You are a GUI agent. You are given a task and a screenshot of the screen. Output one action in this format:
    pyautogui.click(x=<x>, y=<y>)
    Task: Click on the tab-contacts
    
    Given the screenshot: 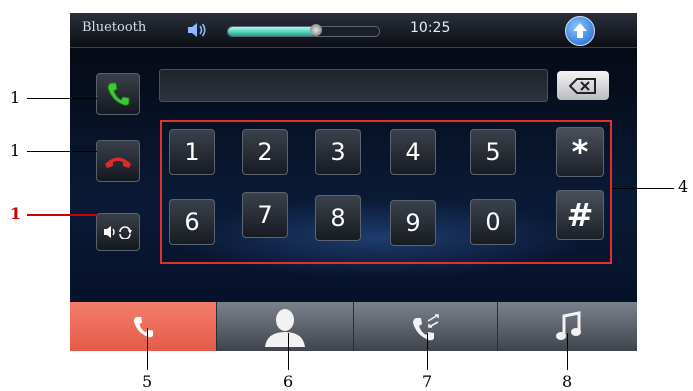 What is the action you would take?
    pyautogui.click(x=285, y=326)
    